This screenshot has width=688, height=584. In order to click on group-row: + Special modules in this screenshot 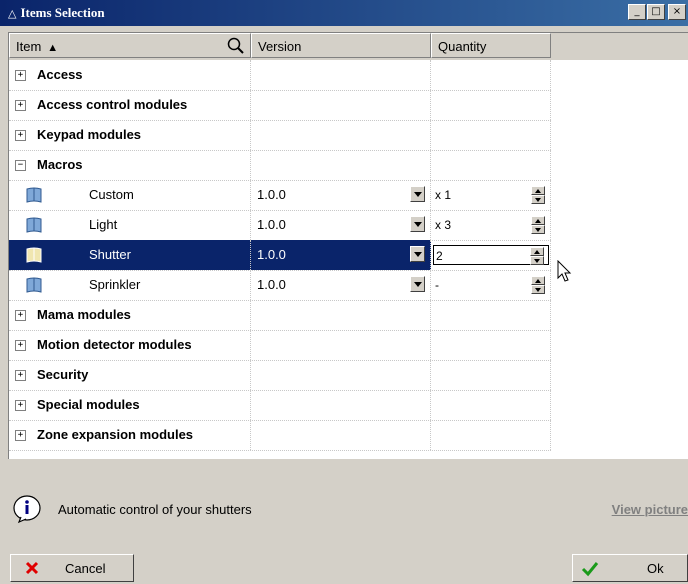, I will do `click(280, 405)`.